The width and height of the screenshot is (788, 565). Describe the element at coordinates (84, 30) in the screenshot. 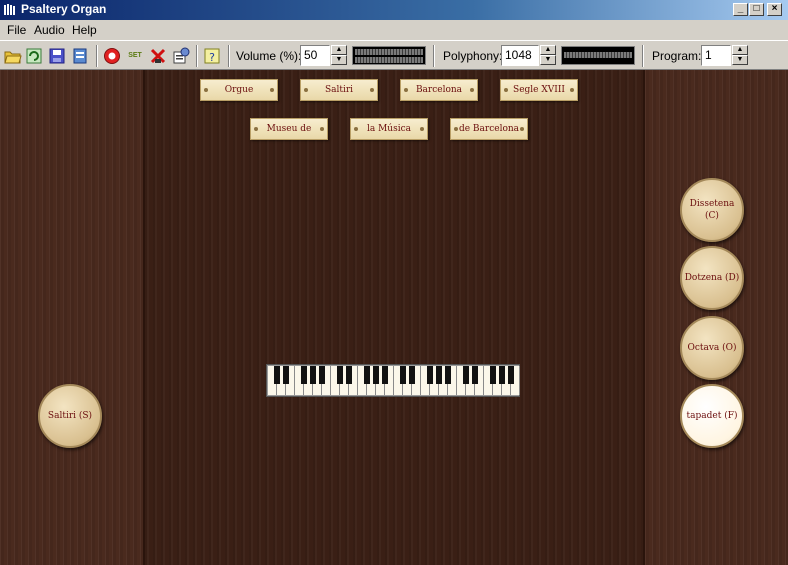

I see `menu-help: Help` at that location.